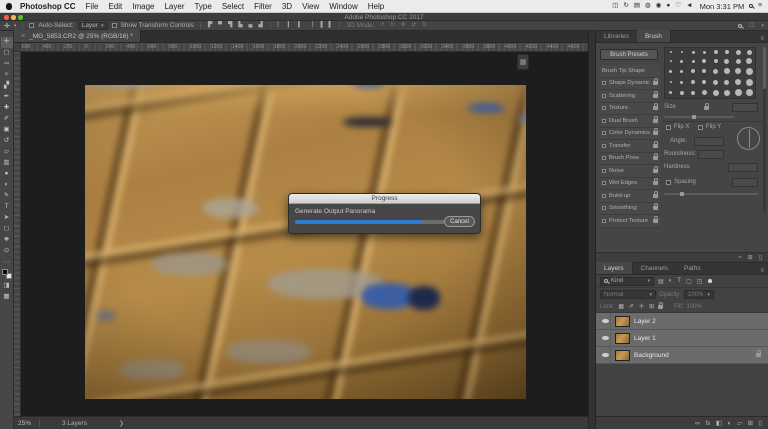 This screenshot has height=429, width=768. Describe the element at coordinates (7, 97) in the screenshot. I see `eyedropper-tool: ✒` at that location.